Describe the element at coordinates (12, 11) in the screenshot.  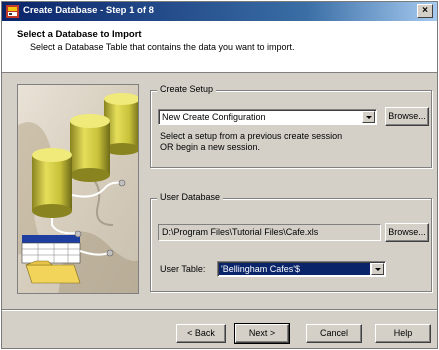
I see `database-wizard-icon` at that location.